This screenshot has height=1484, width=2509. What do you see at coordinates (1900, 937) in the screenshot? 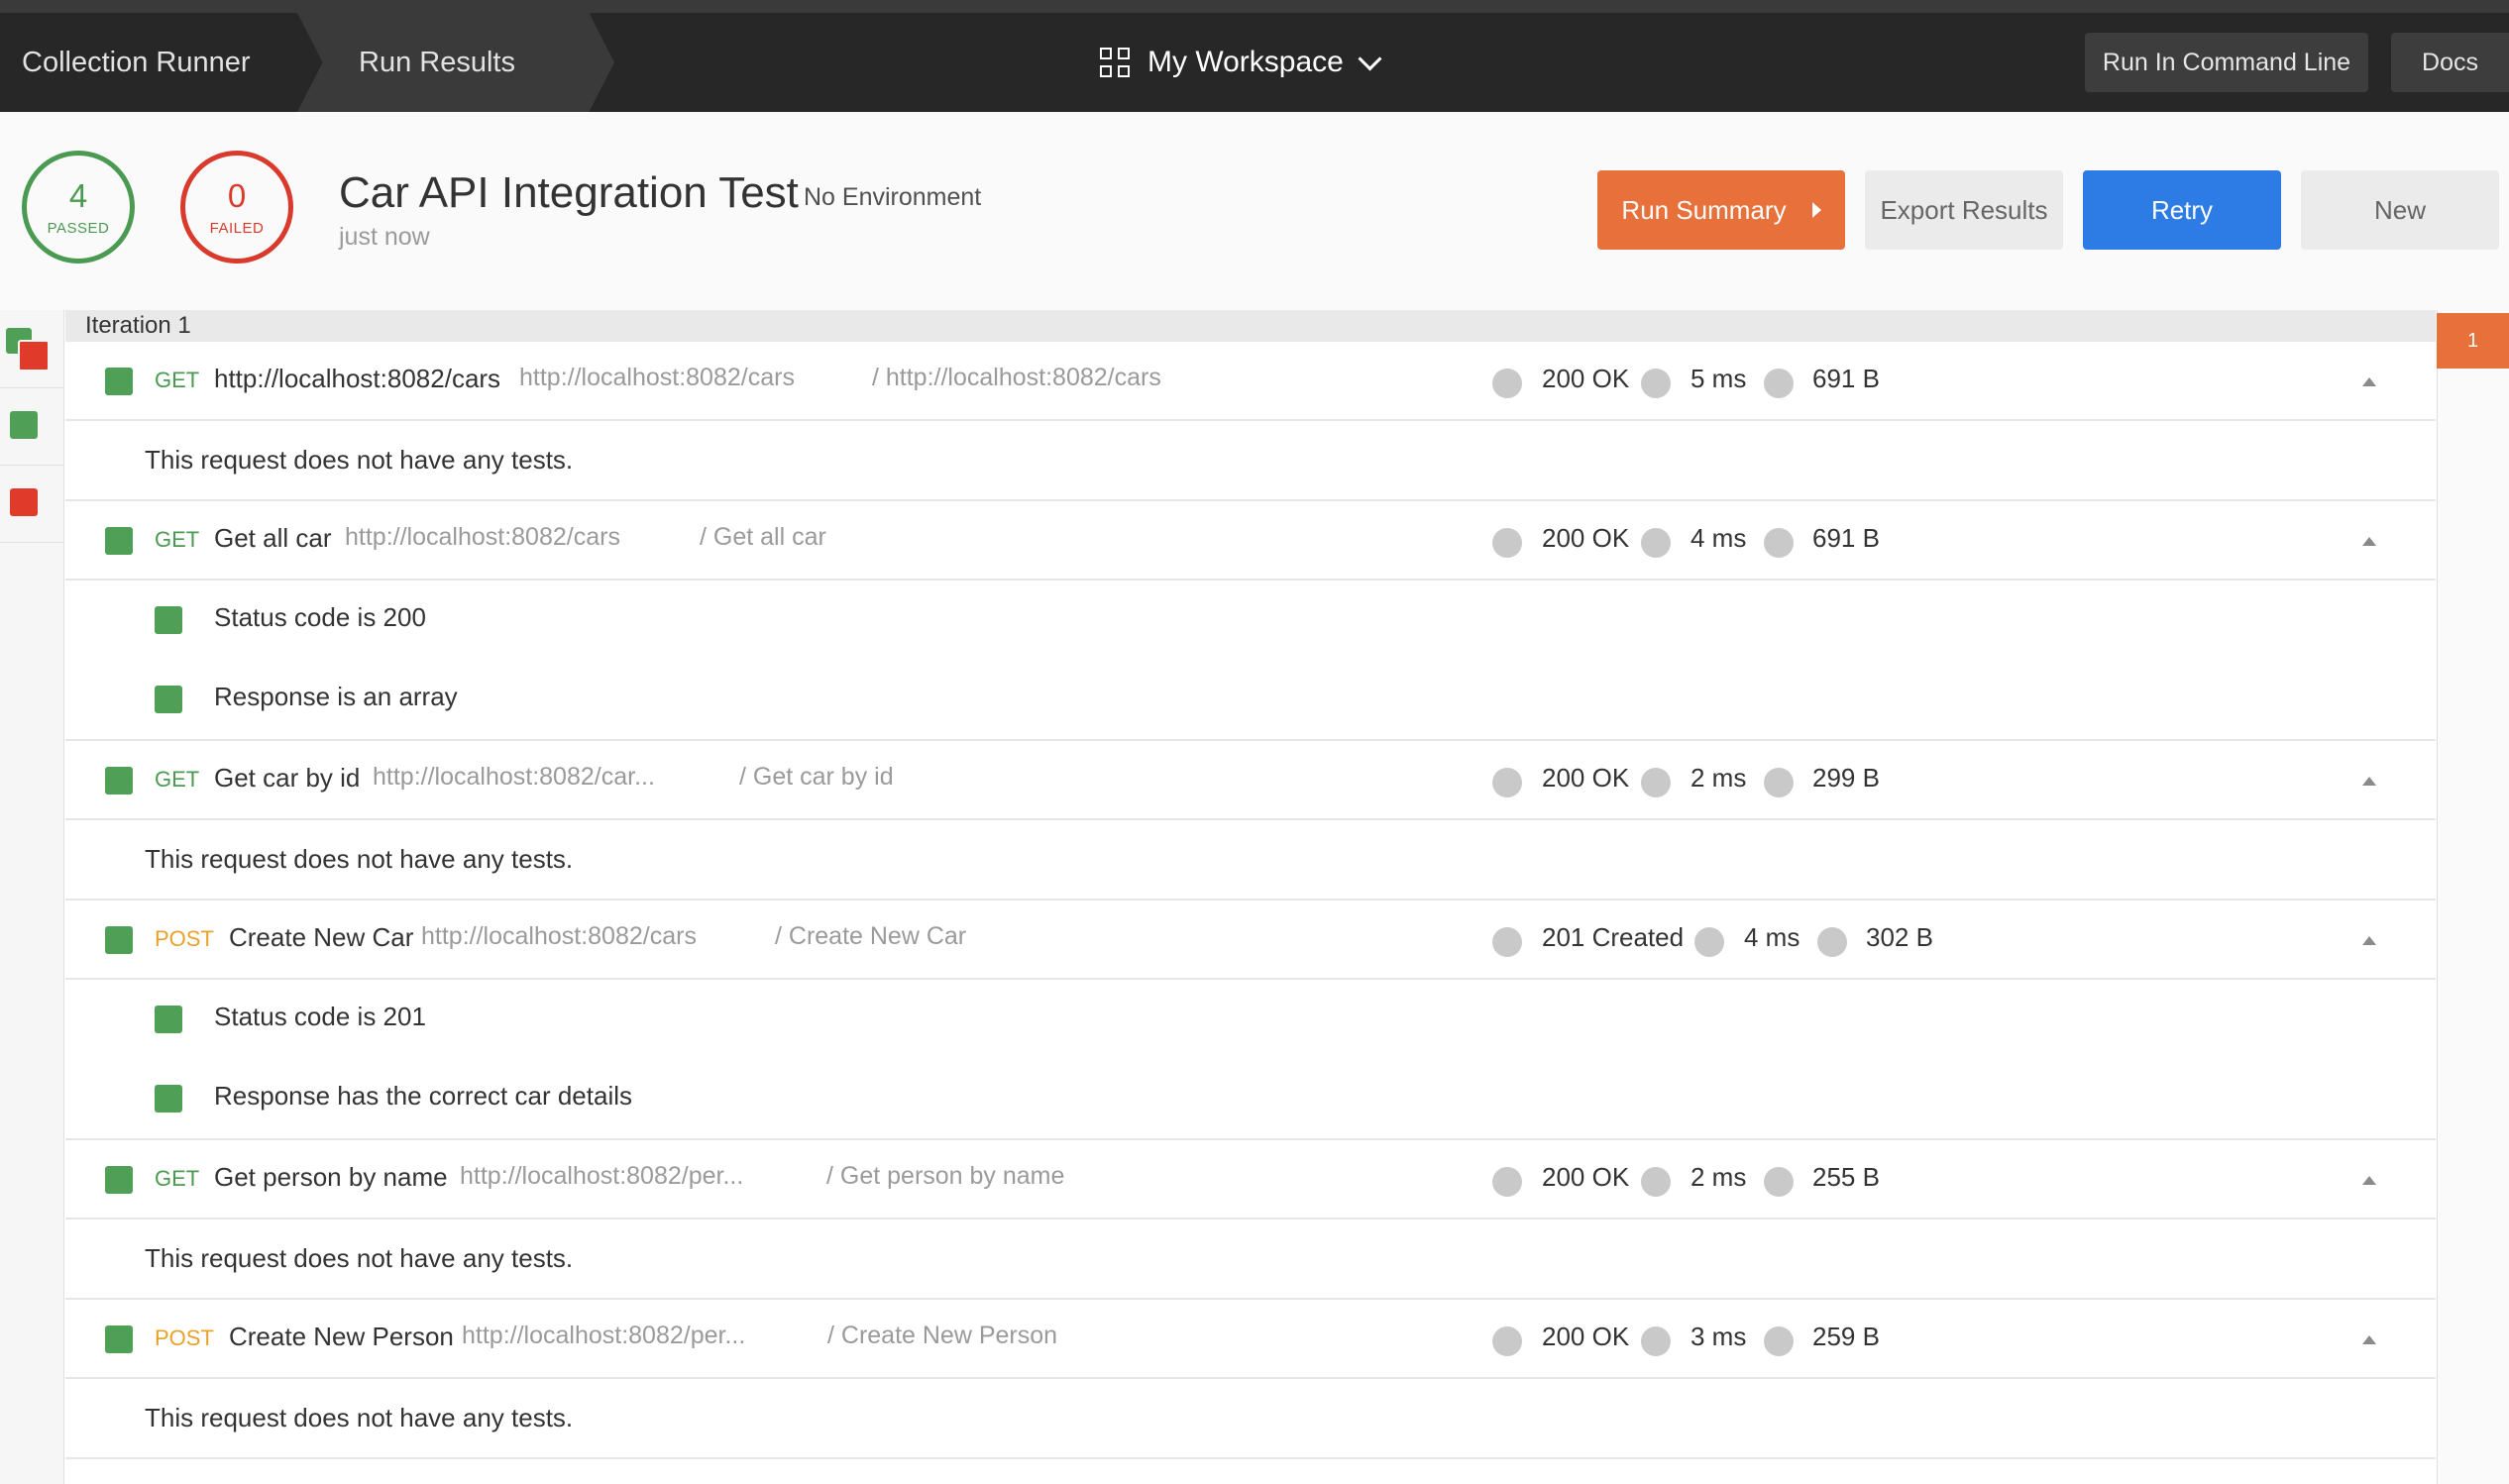
I see `response-size: 302 B` at bounding box center [1900, 937].